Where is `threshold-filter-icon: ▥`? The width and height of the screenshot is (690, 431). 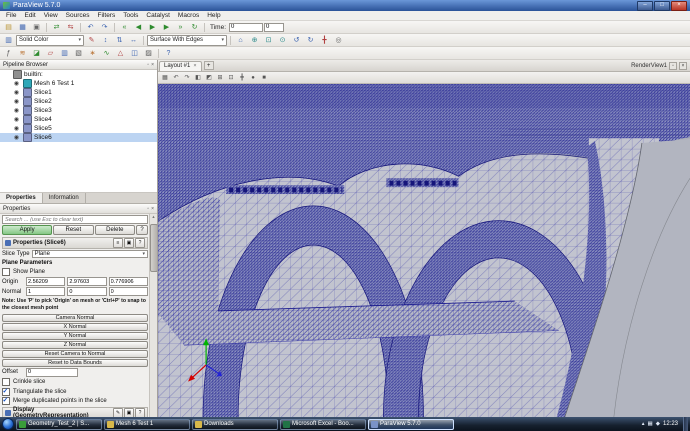 threshold-filter-icon: ▥ is located at coordinates (64, 53).